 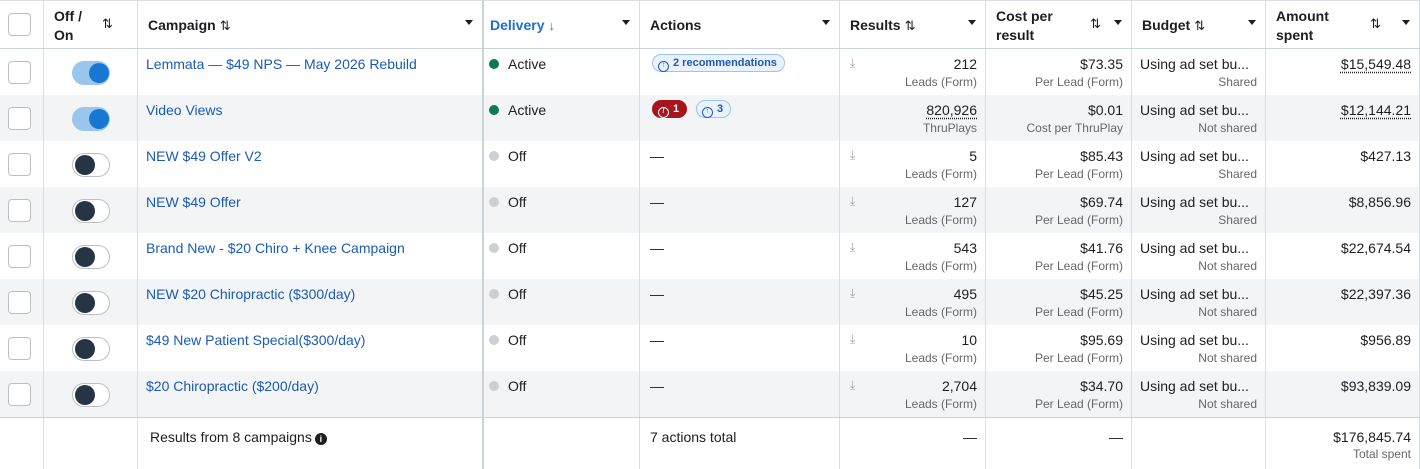 What do you see at coordinates (1227, 358) in the screenshot?
I see `budget-sharing: Not shared` at bounding box center [1227, 358].